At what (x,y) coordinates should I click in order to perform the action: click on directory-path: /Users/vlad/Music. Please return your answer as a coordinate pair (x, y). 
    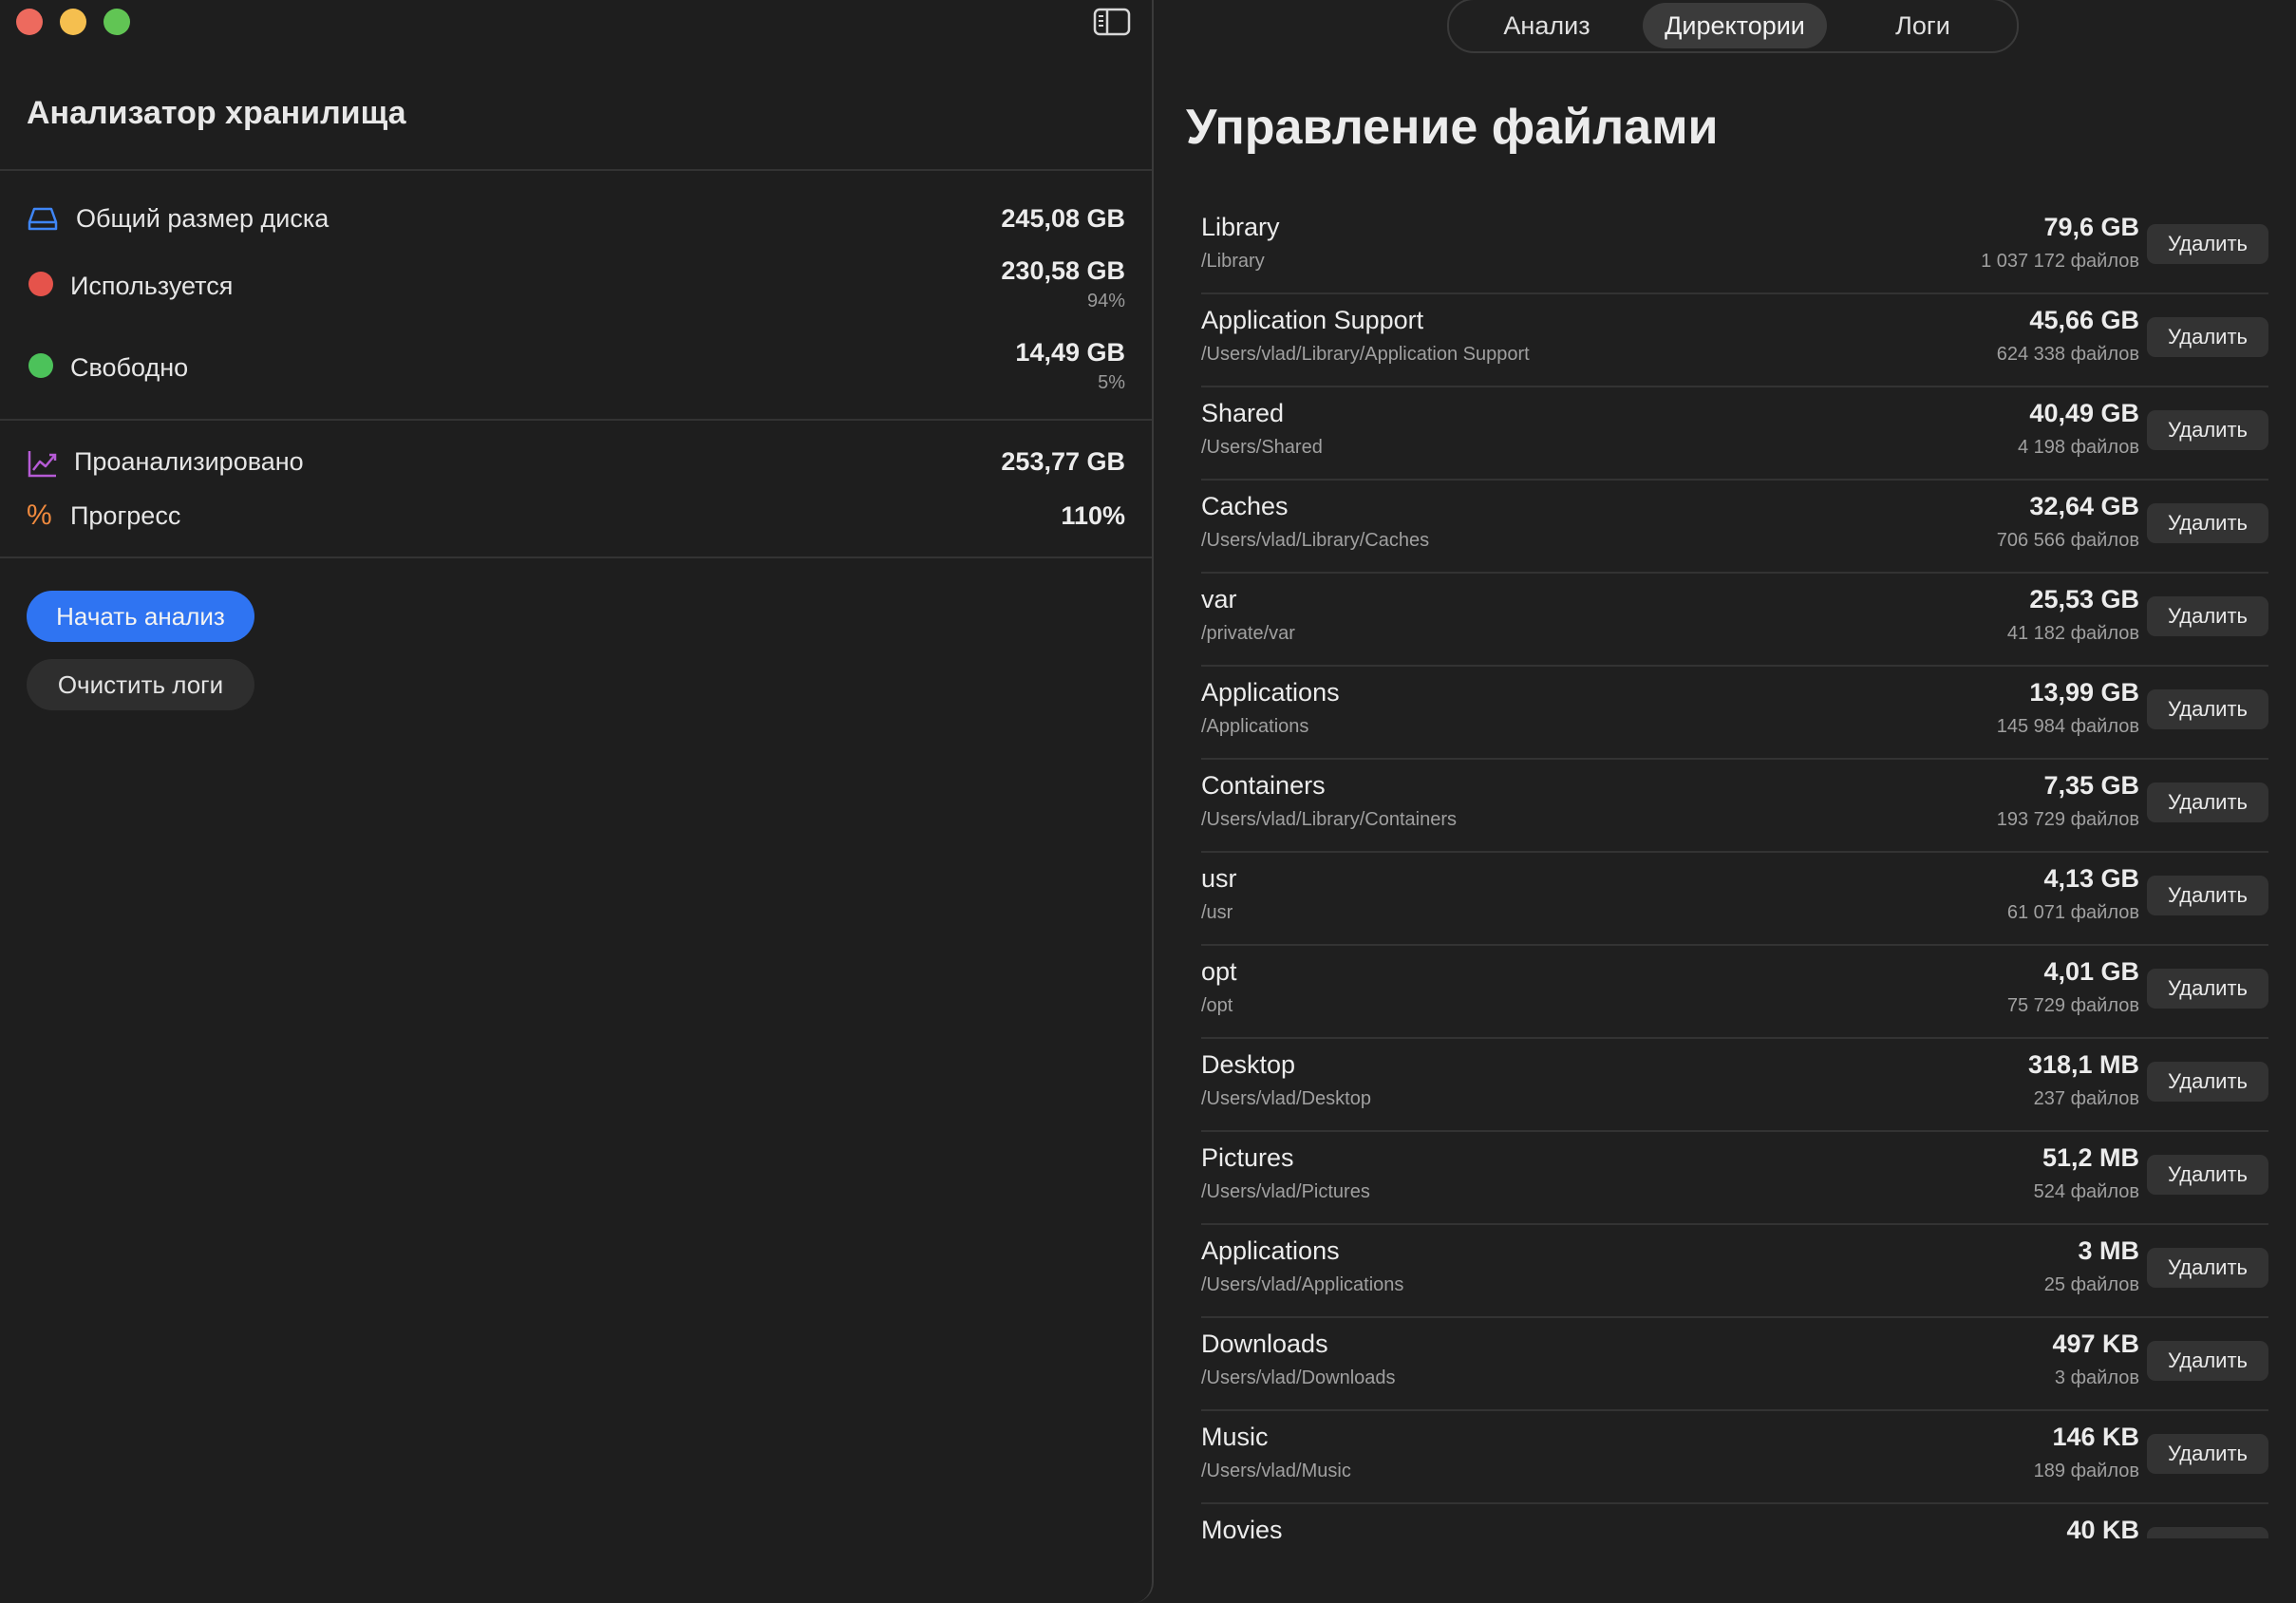
    Looking at the image, I should click on (1276, 1471).